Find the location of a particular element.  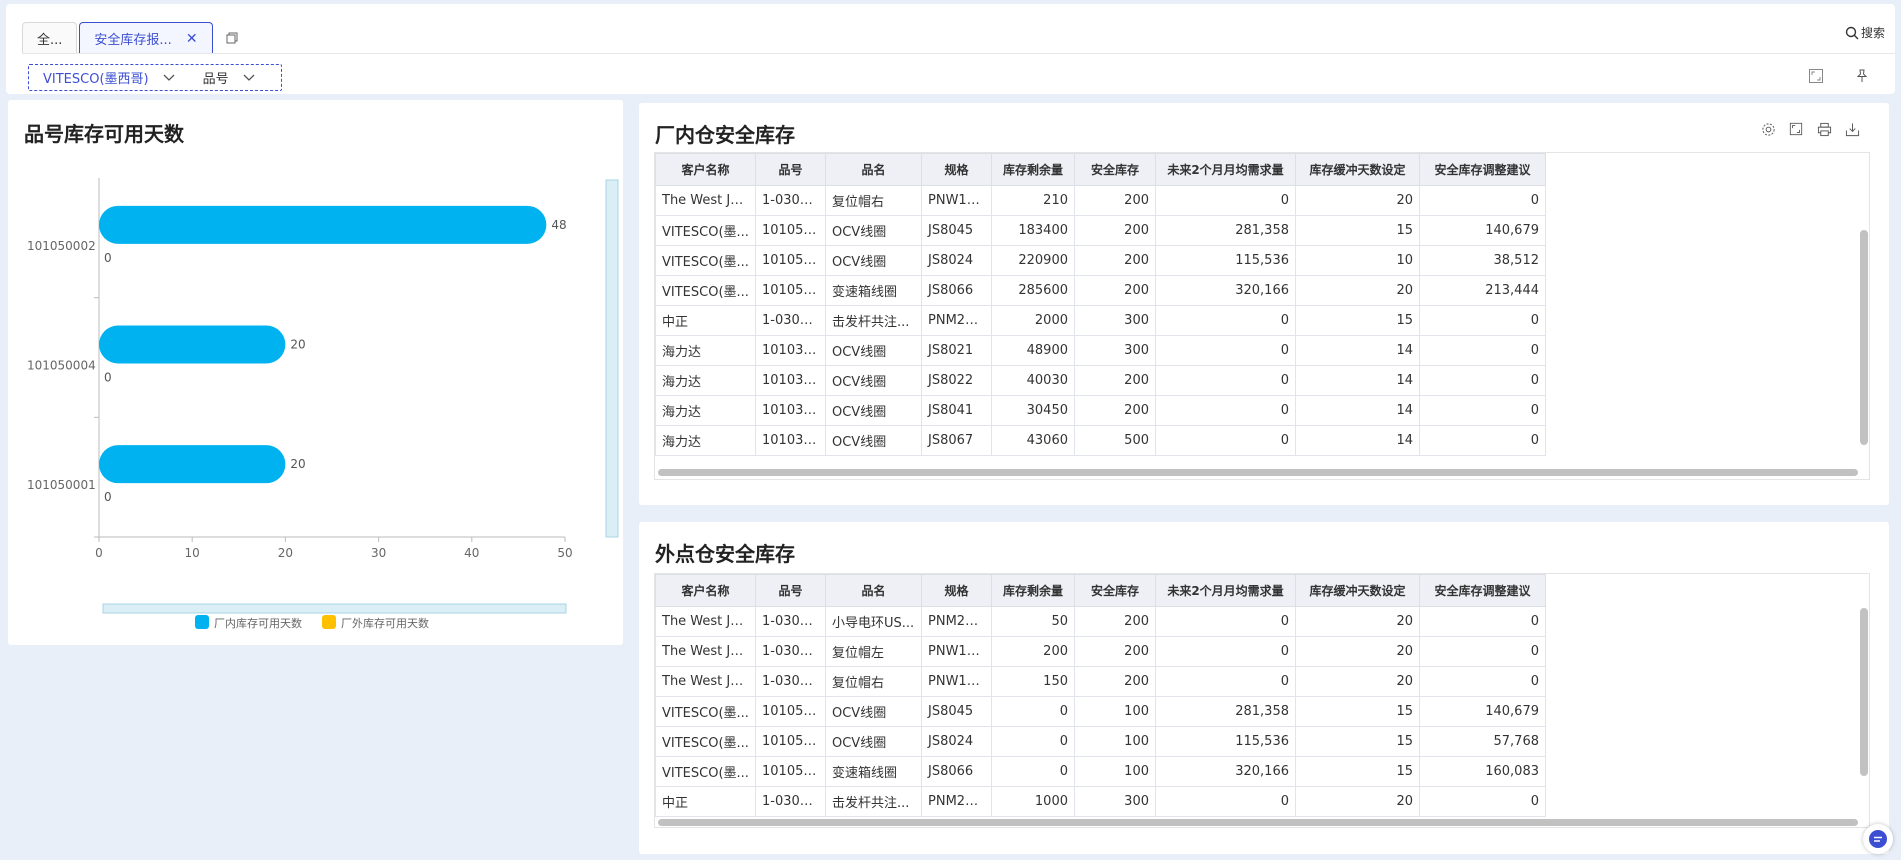

pin-icon is located at coordinates (1862, 76).